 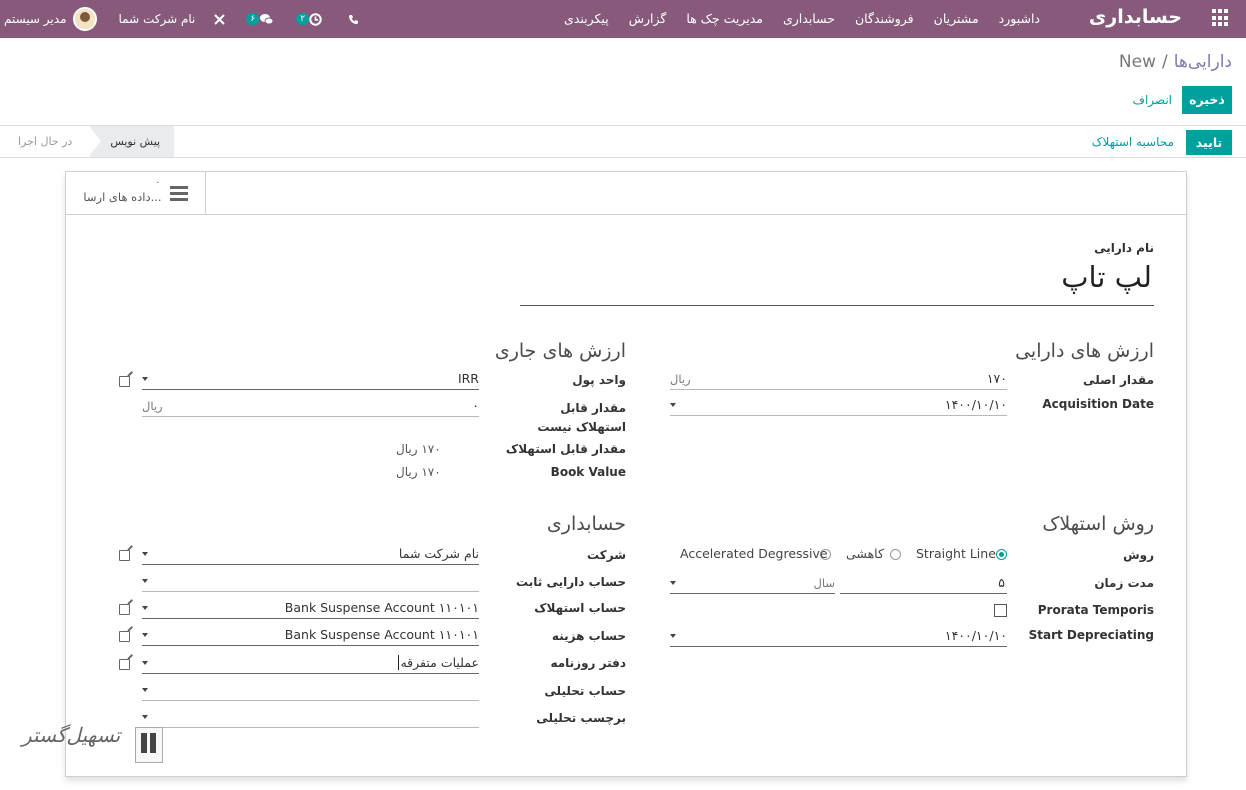 What do you see at coordinates (838, 379) in the screenshot?
I see `original-value-field: ۱۷۰ ریال` at bounding box center [838, 379].